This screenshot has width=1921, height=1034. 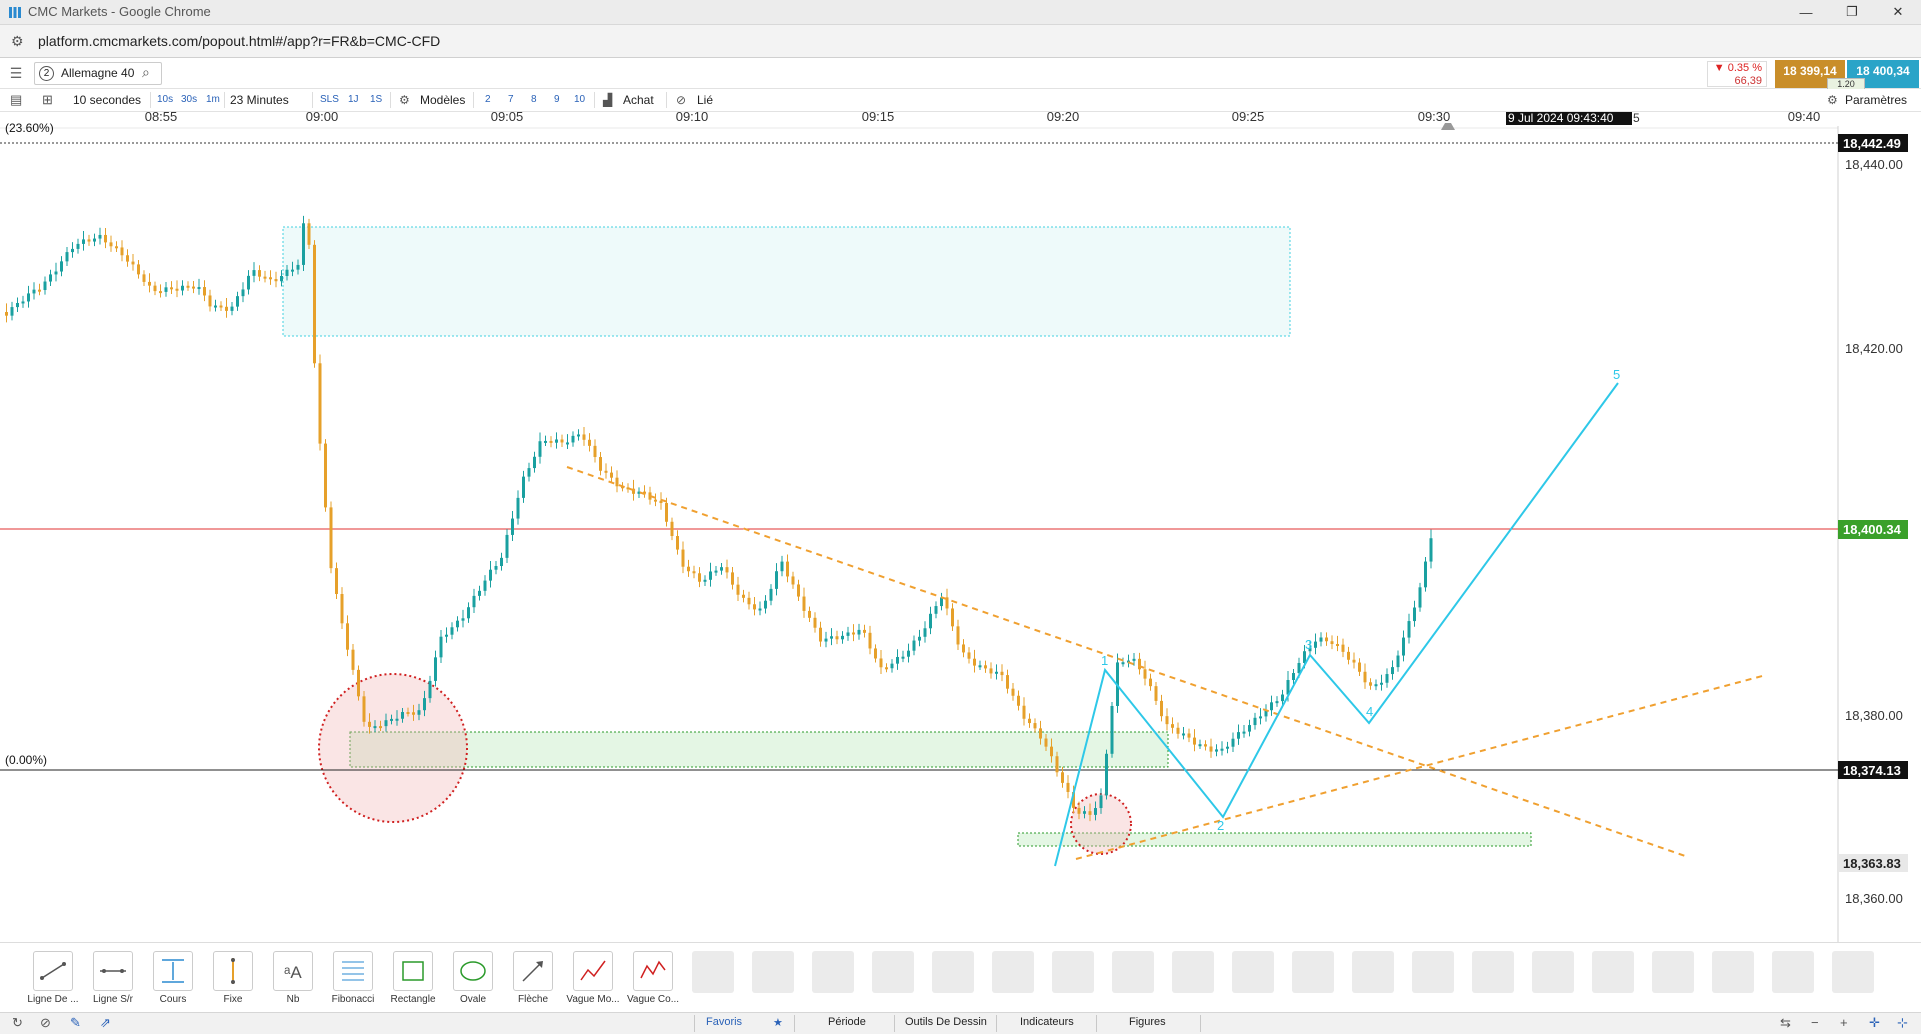 What do you see at coordinates (1815, 1022) in the screenshot?
I see `zoom-out-icon: −` at bounding box center [1815, 1022].